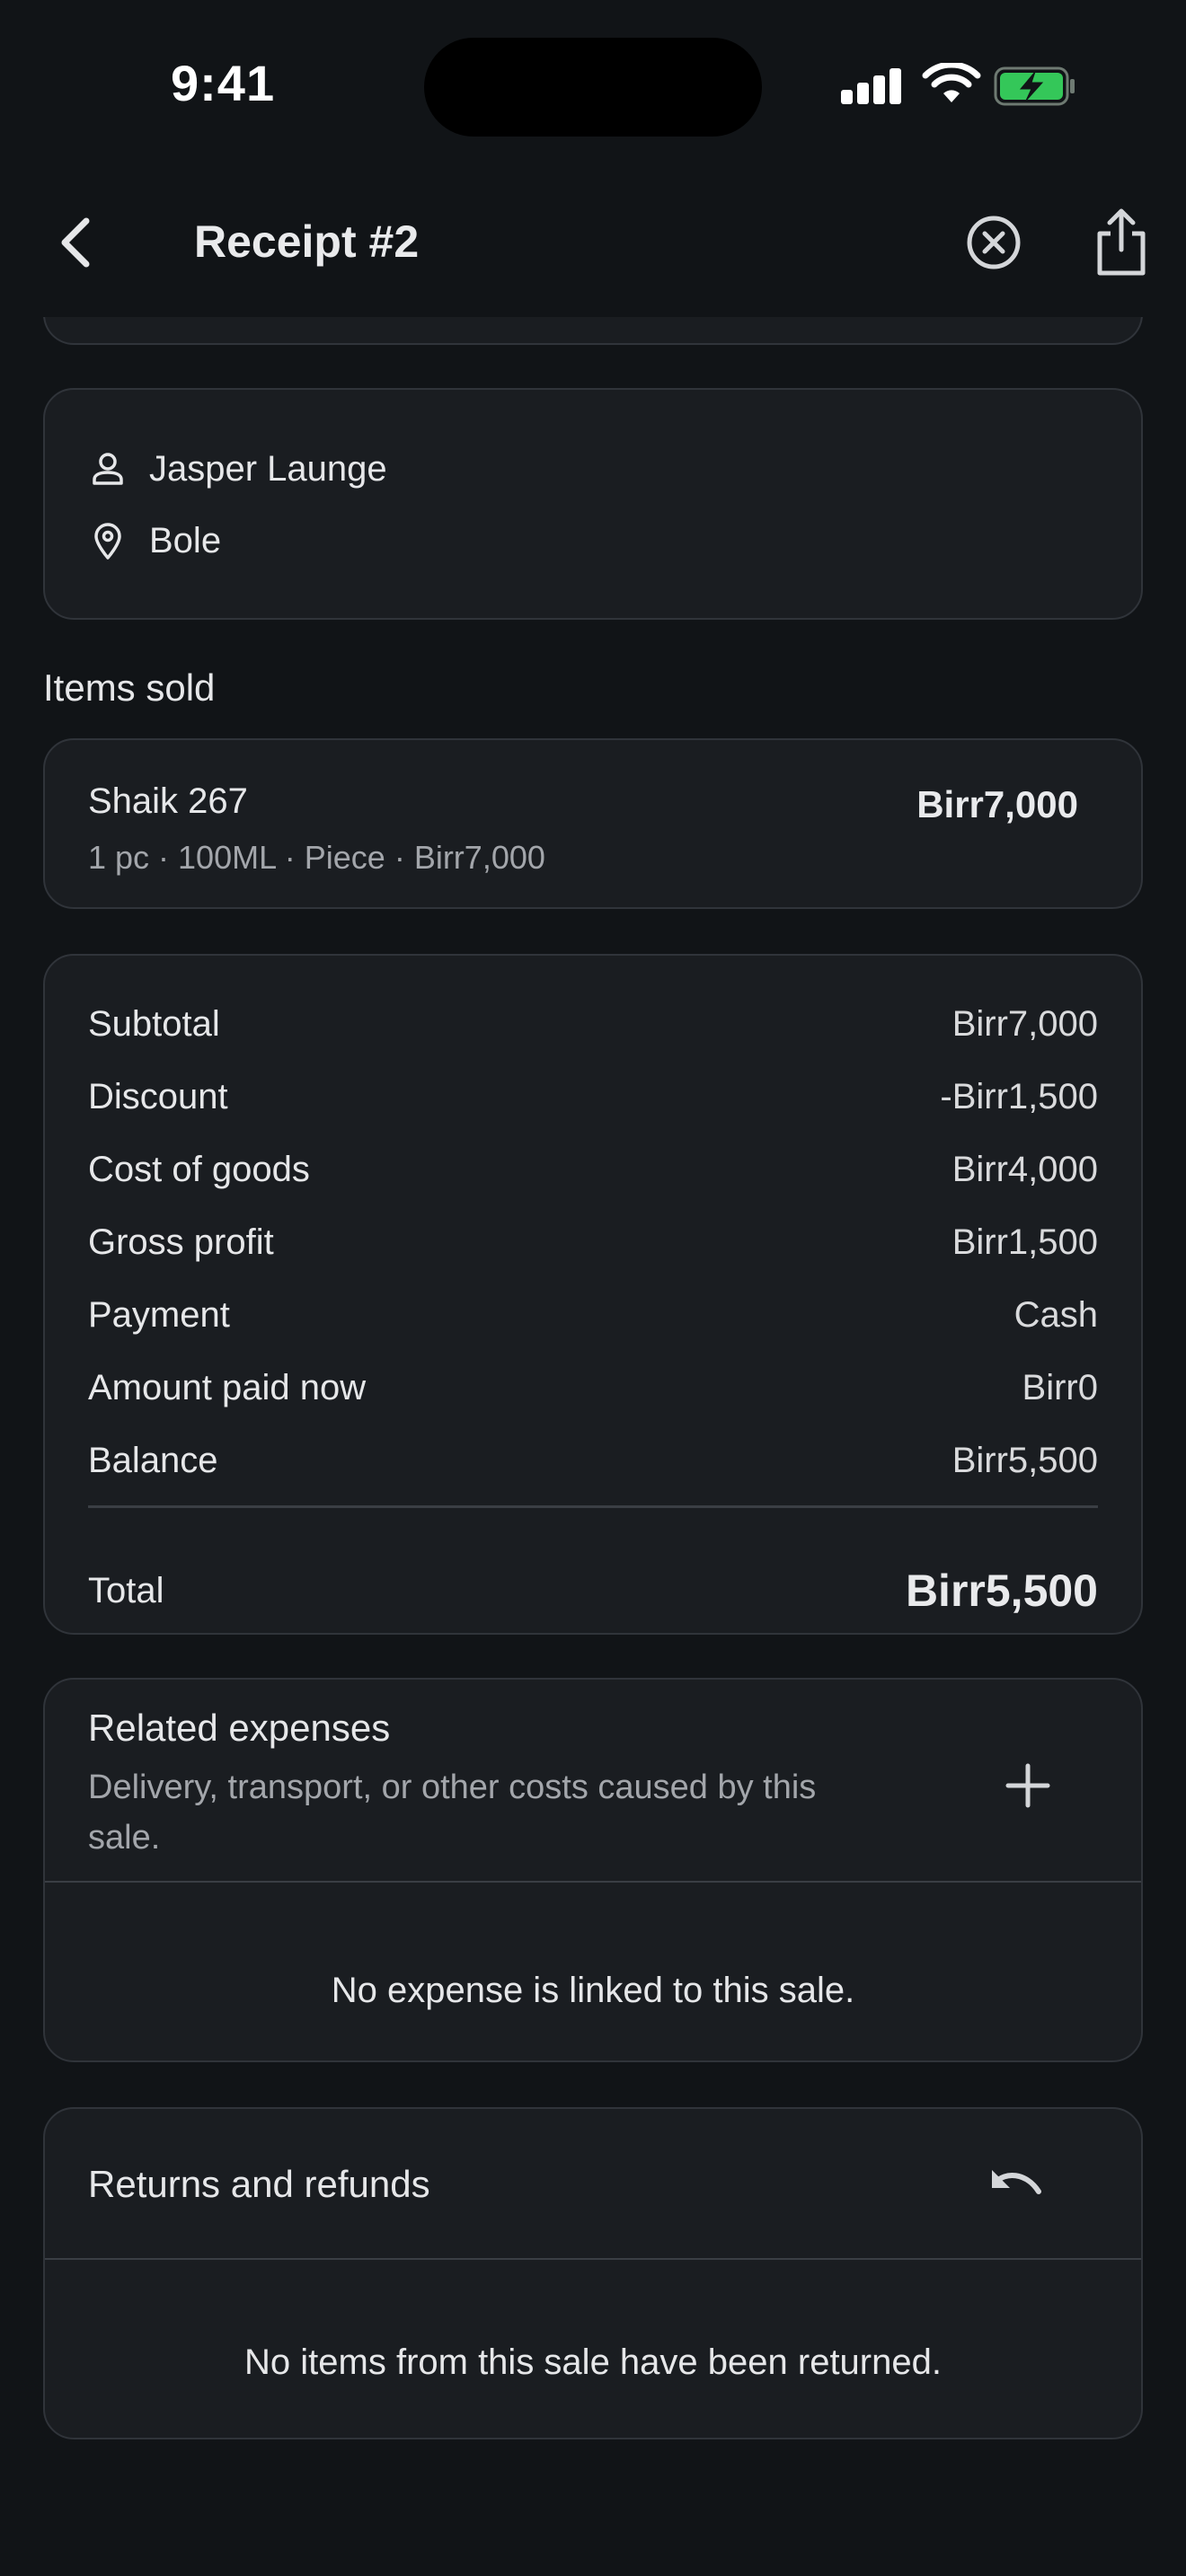  Describe the element at coordinates (1060, 1387) in the screenshot. I see `summary-value: Birr0` at that location.